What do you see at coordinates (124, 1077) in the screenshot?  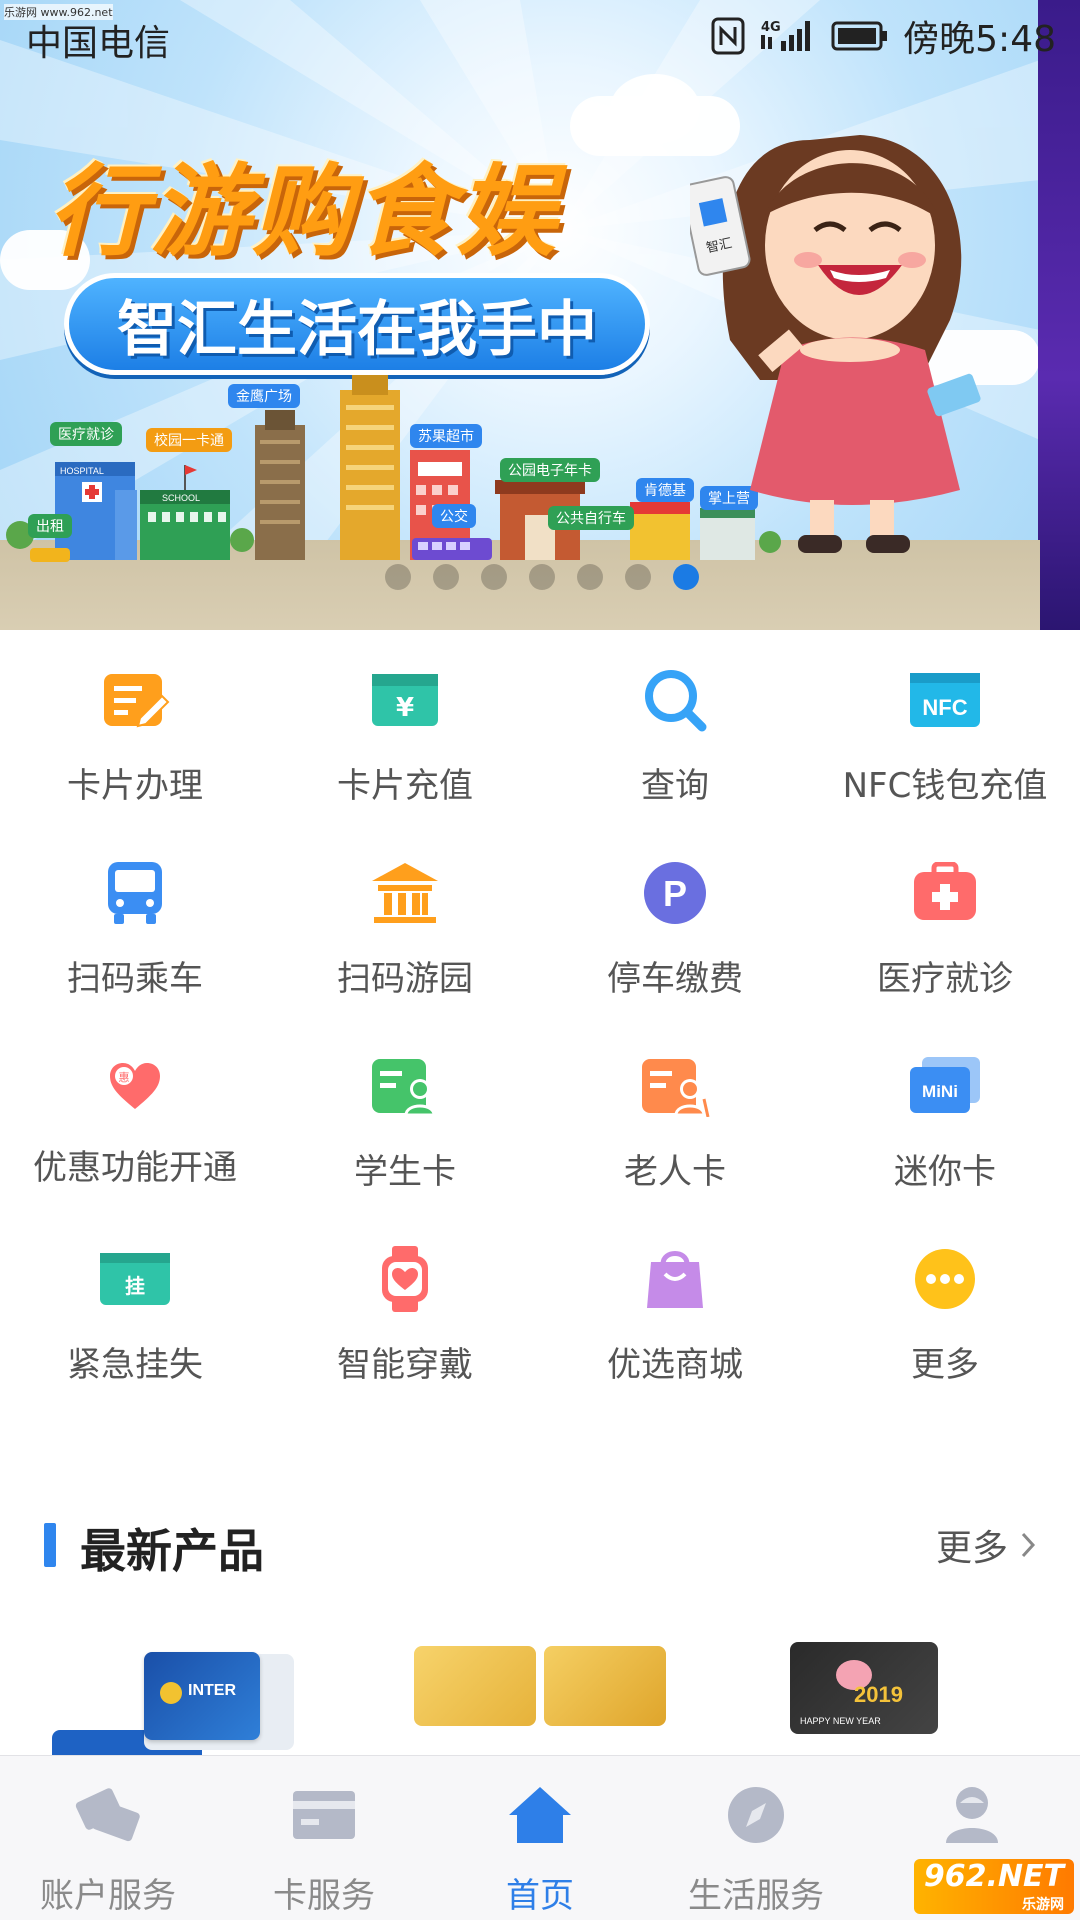 I see `discount-icon-text: 惠` at bounding box center [124, 1077].